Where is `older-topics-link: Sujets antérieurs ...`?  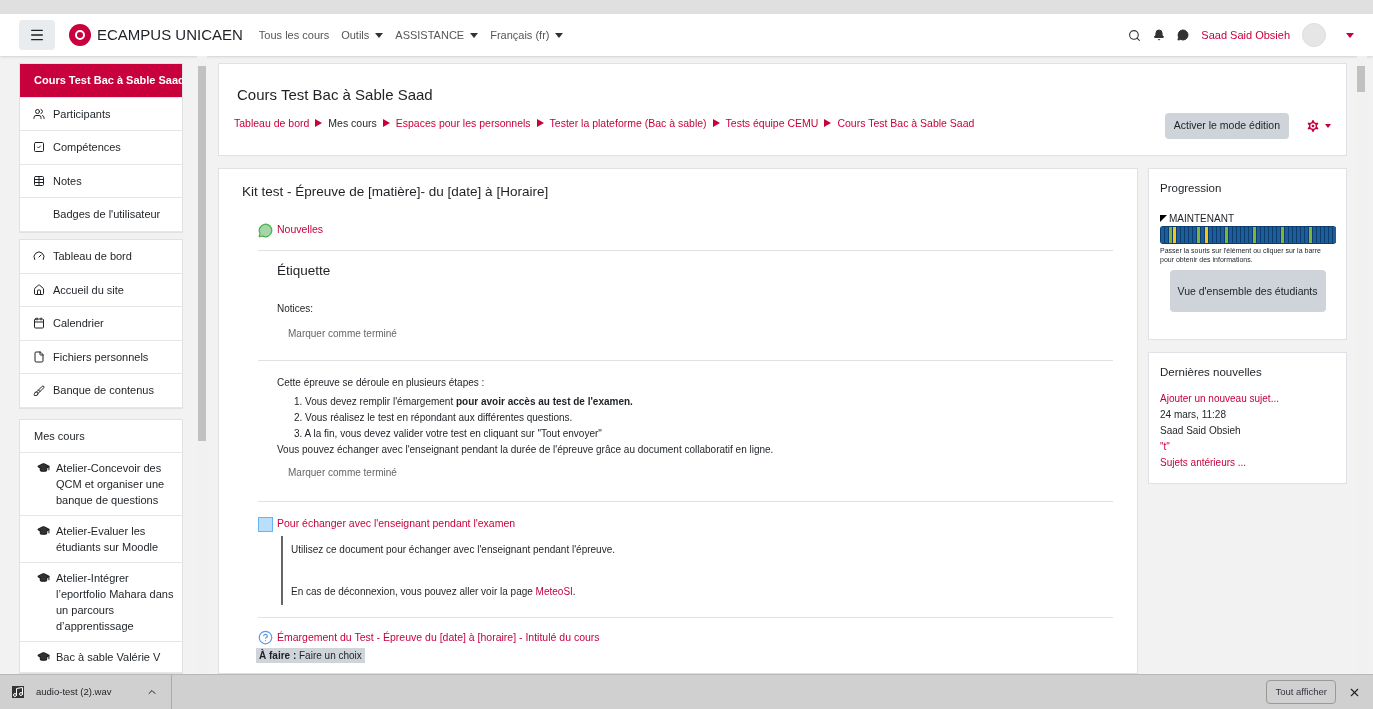 older-topics-link: Sujets antérieurs ... is located at coordinates (1247, 463).